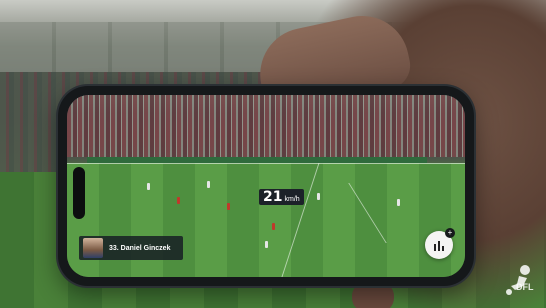 The width and height of the screenshot is (546, 308). Describe the element at coordinates (140, 248) in the screenshot. I see `player-name: 33. Daniel Ginczek` at that location.